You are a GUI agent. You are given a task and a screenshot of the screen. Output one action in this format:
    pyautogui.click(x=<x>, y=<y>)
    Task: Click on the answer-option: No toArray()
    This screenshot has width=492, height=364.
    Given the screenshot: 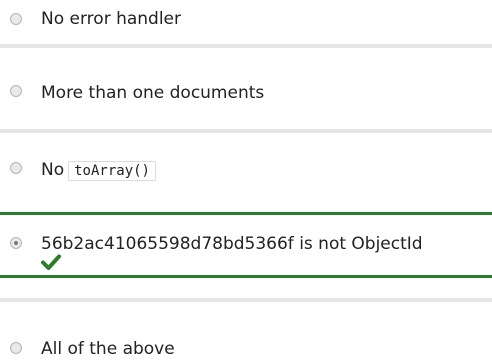 What is the action you would take?
    pyautogui.click(x=246, y=173)
    